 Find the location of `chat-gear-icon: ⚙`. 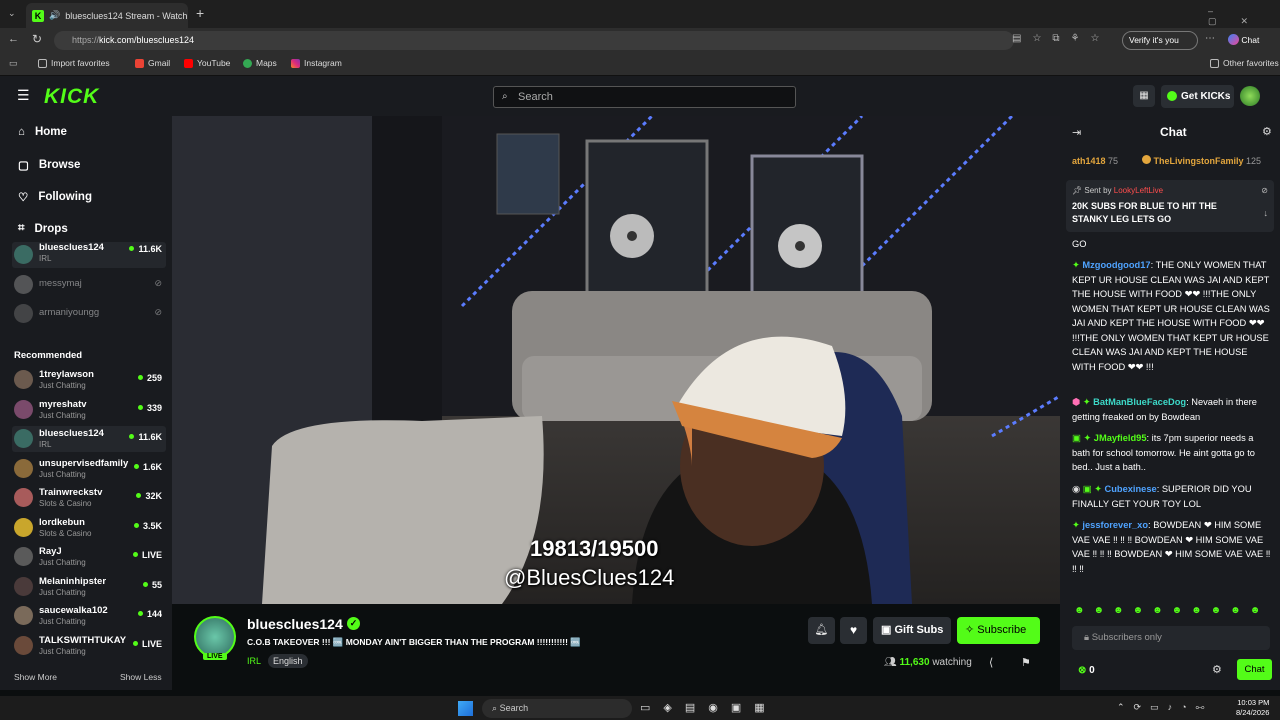

chat-gear-icon: ⚙ is located at coordinates (1217, 670).